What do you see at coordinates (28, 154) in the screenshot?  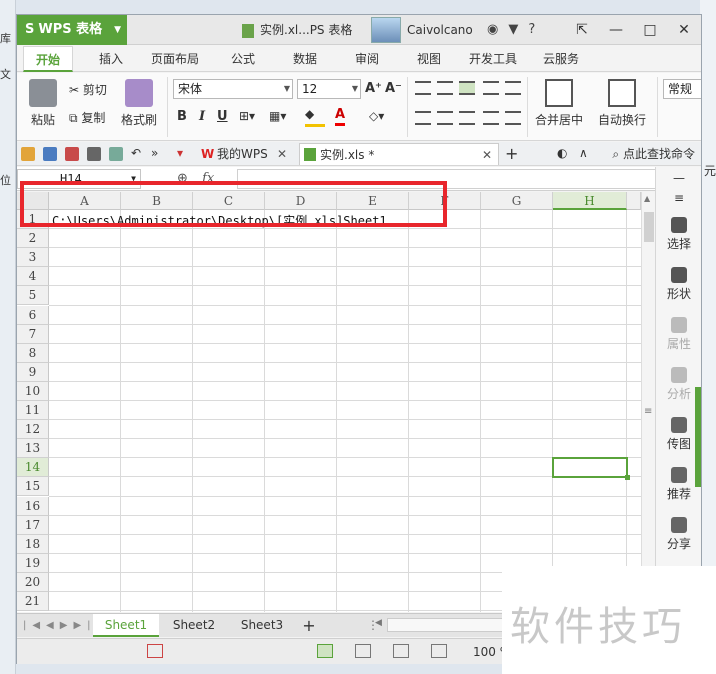 I see `open-folder-icon` at bounding box center [28, 154].